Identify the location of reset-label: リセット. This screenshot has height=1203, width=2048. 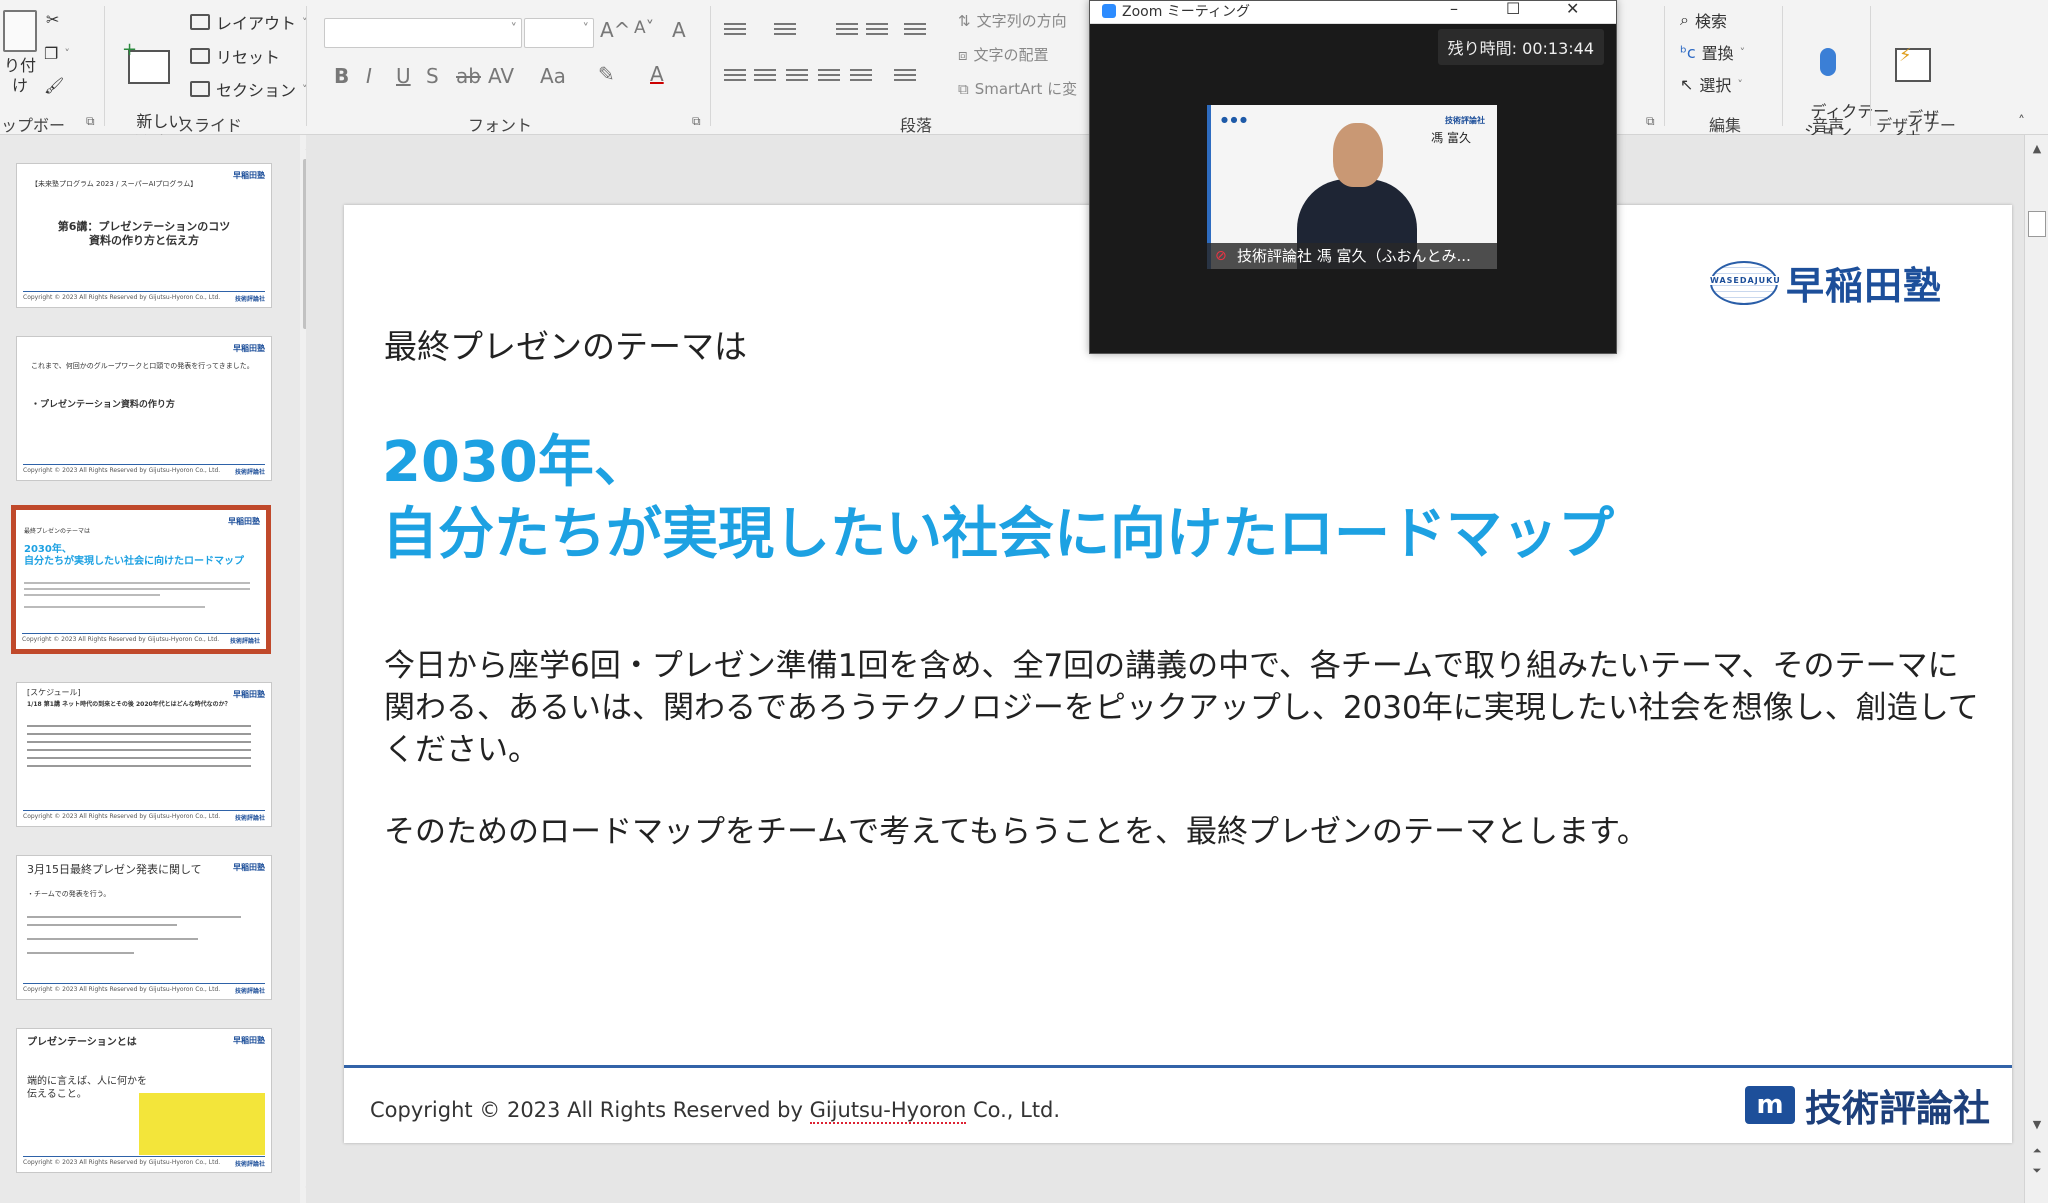
(248, 57).